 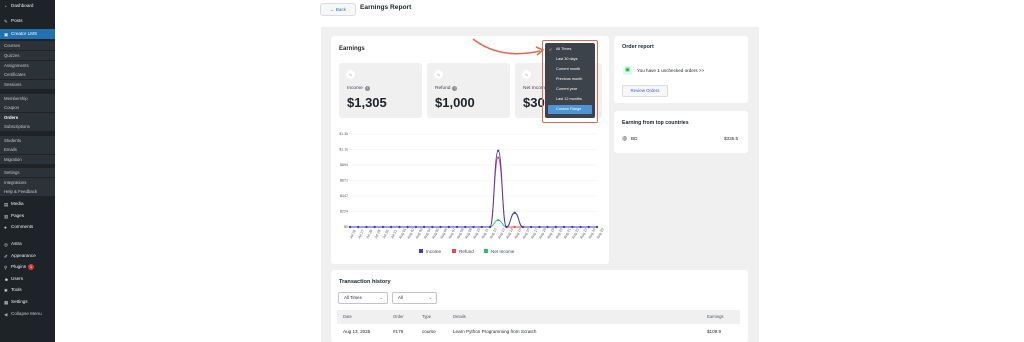 What do you see at coordinates (380, 90) in the screenshot?
I see `income-stat: ∿ Income i $1,305` at bounding box center [380, 90].